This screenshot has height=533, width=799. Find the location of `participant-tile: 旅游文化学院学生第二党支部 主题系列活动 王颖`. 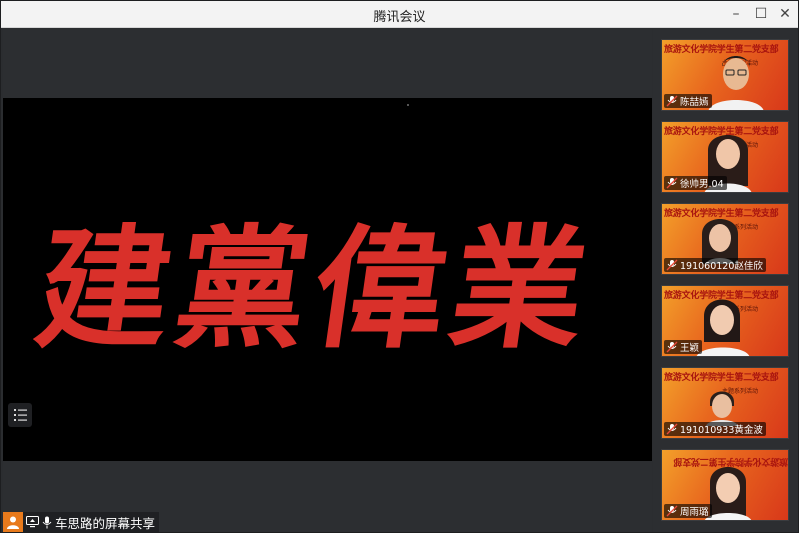

participant-tile: 旅游文化学院学生第二党支部 主题系列活动 王颖 is located at coordinates (725, 321).